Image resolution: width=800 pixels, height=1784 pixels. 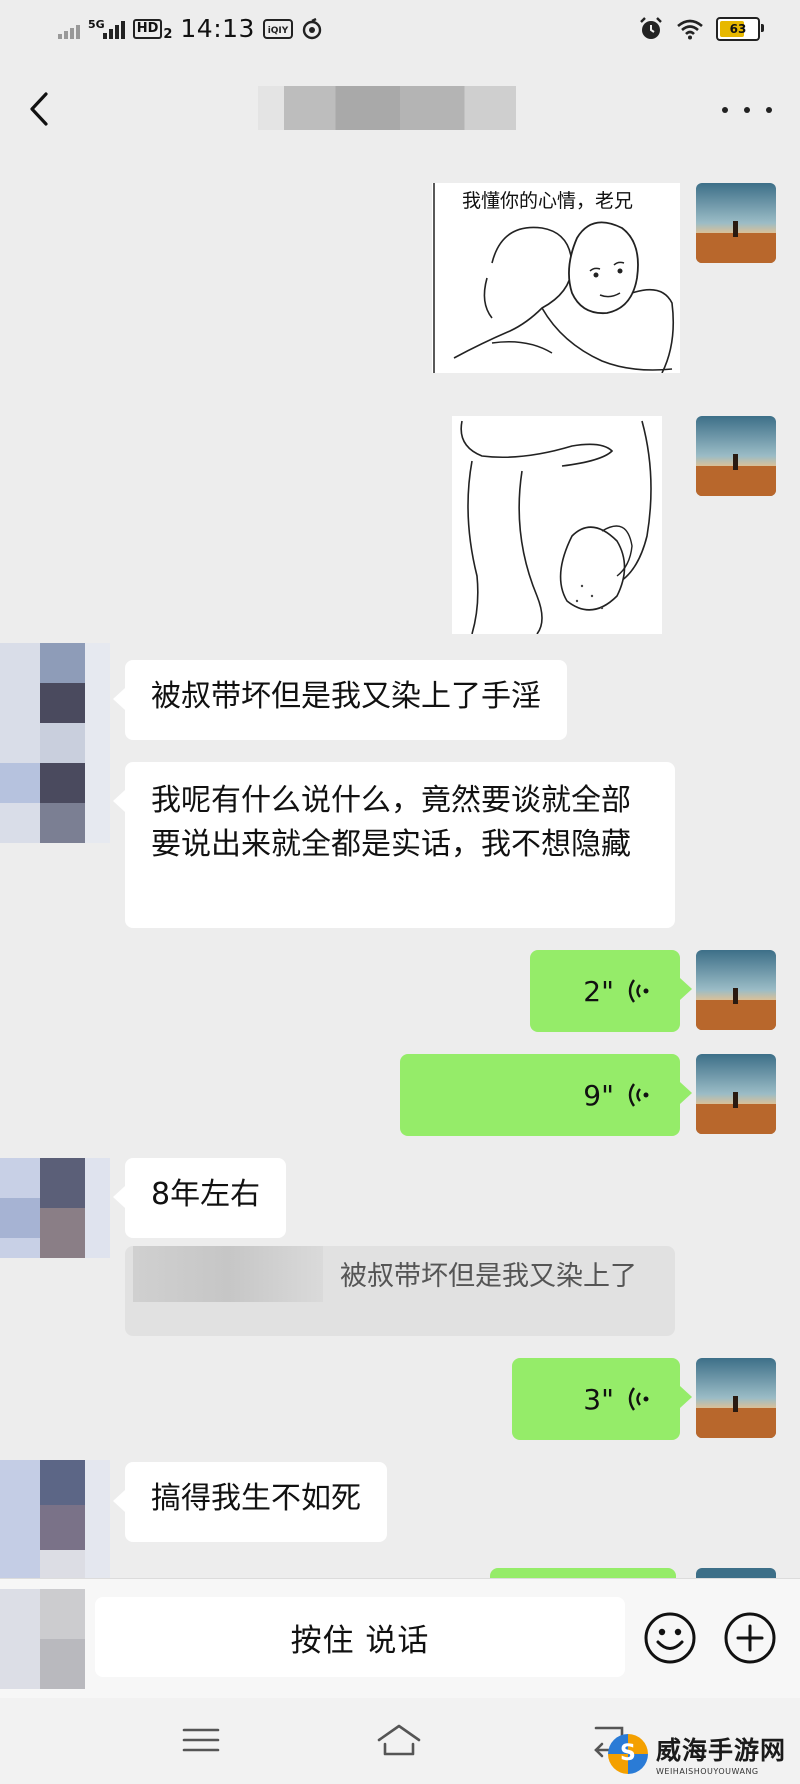 What do you see at coordinates (546, 1095) in the screenshot?
I see `voice-message-bubble: 9"` at bounding box center [546, 1095].